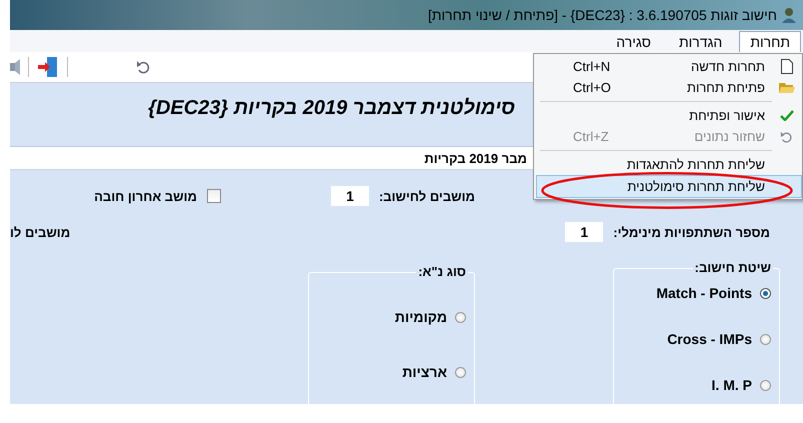  What do you see at coordinates (420, 317) in the screenshot?
I see `option-label: מקומיות` at bounding box center [420, 317].